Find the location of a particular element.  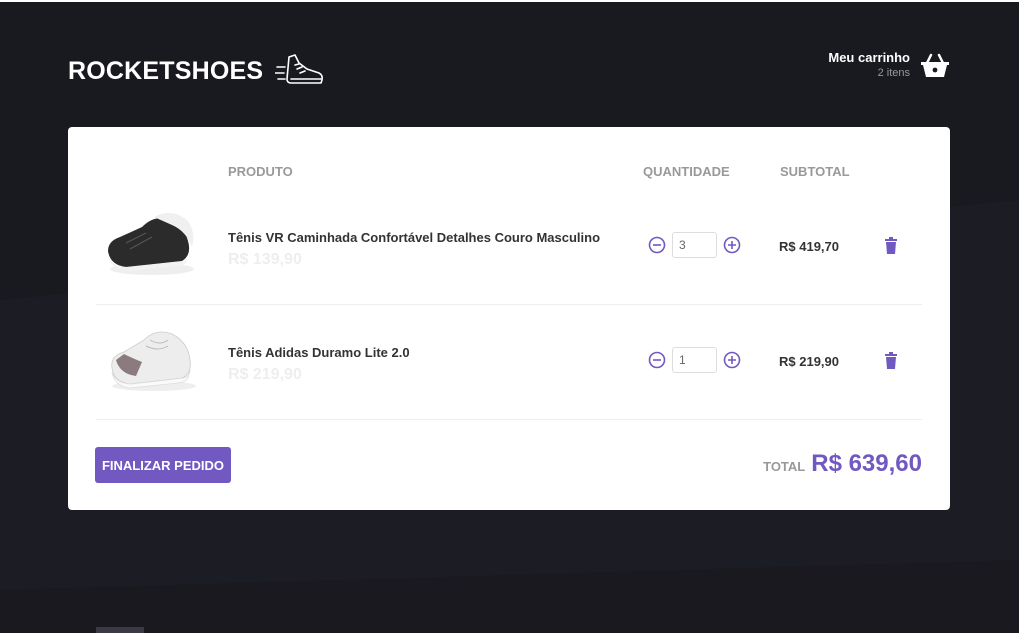

order-total: TOTAL R$ 639,60 is located at coordinates (842, 464).